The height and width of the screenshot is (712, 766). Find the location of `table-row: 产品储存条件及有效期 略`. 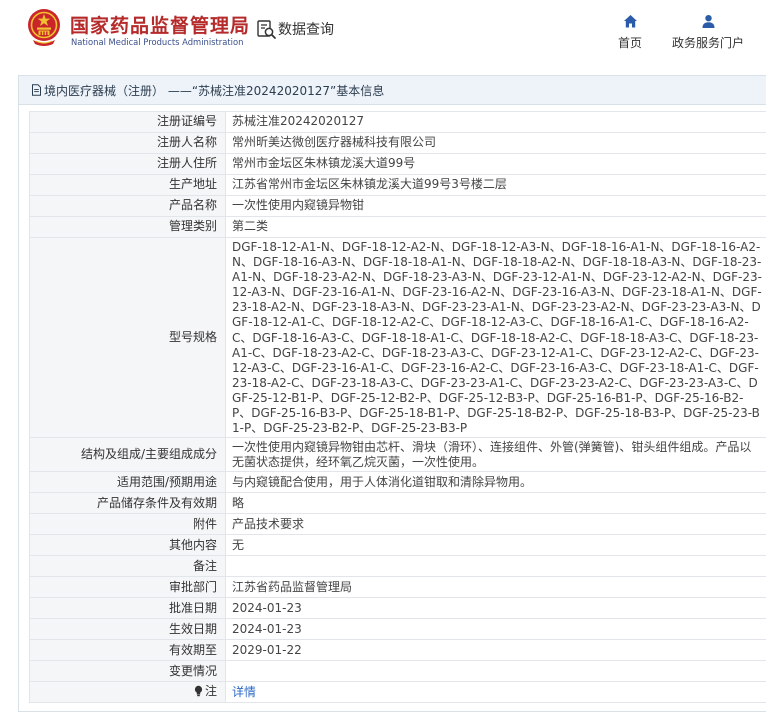

table-row: 产品储存条件及有效期 略 is located at coordinates (397, 503).